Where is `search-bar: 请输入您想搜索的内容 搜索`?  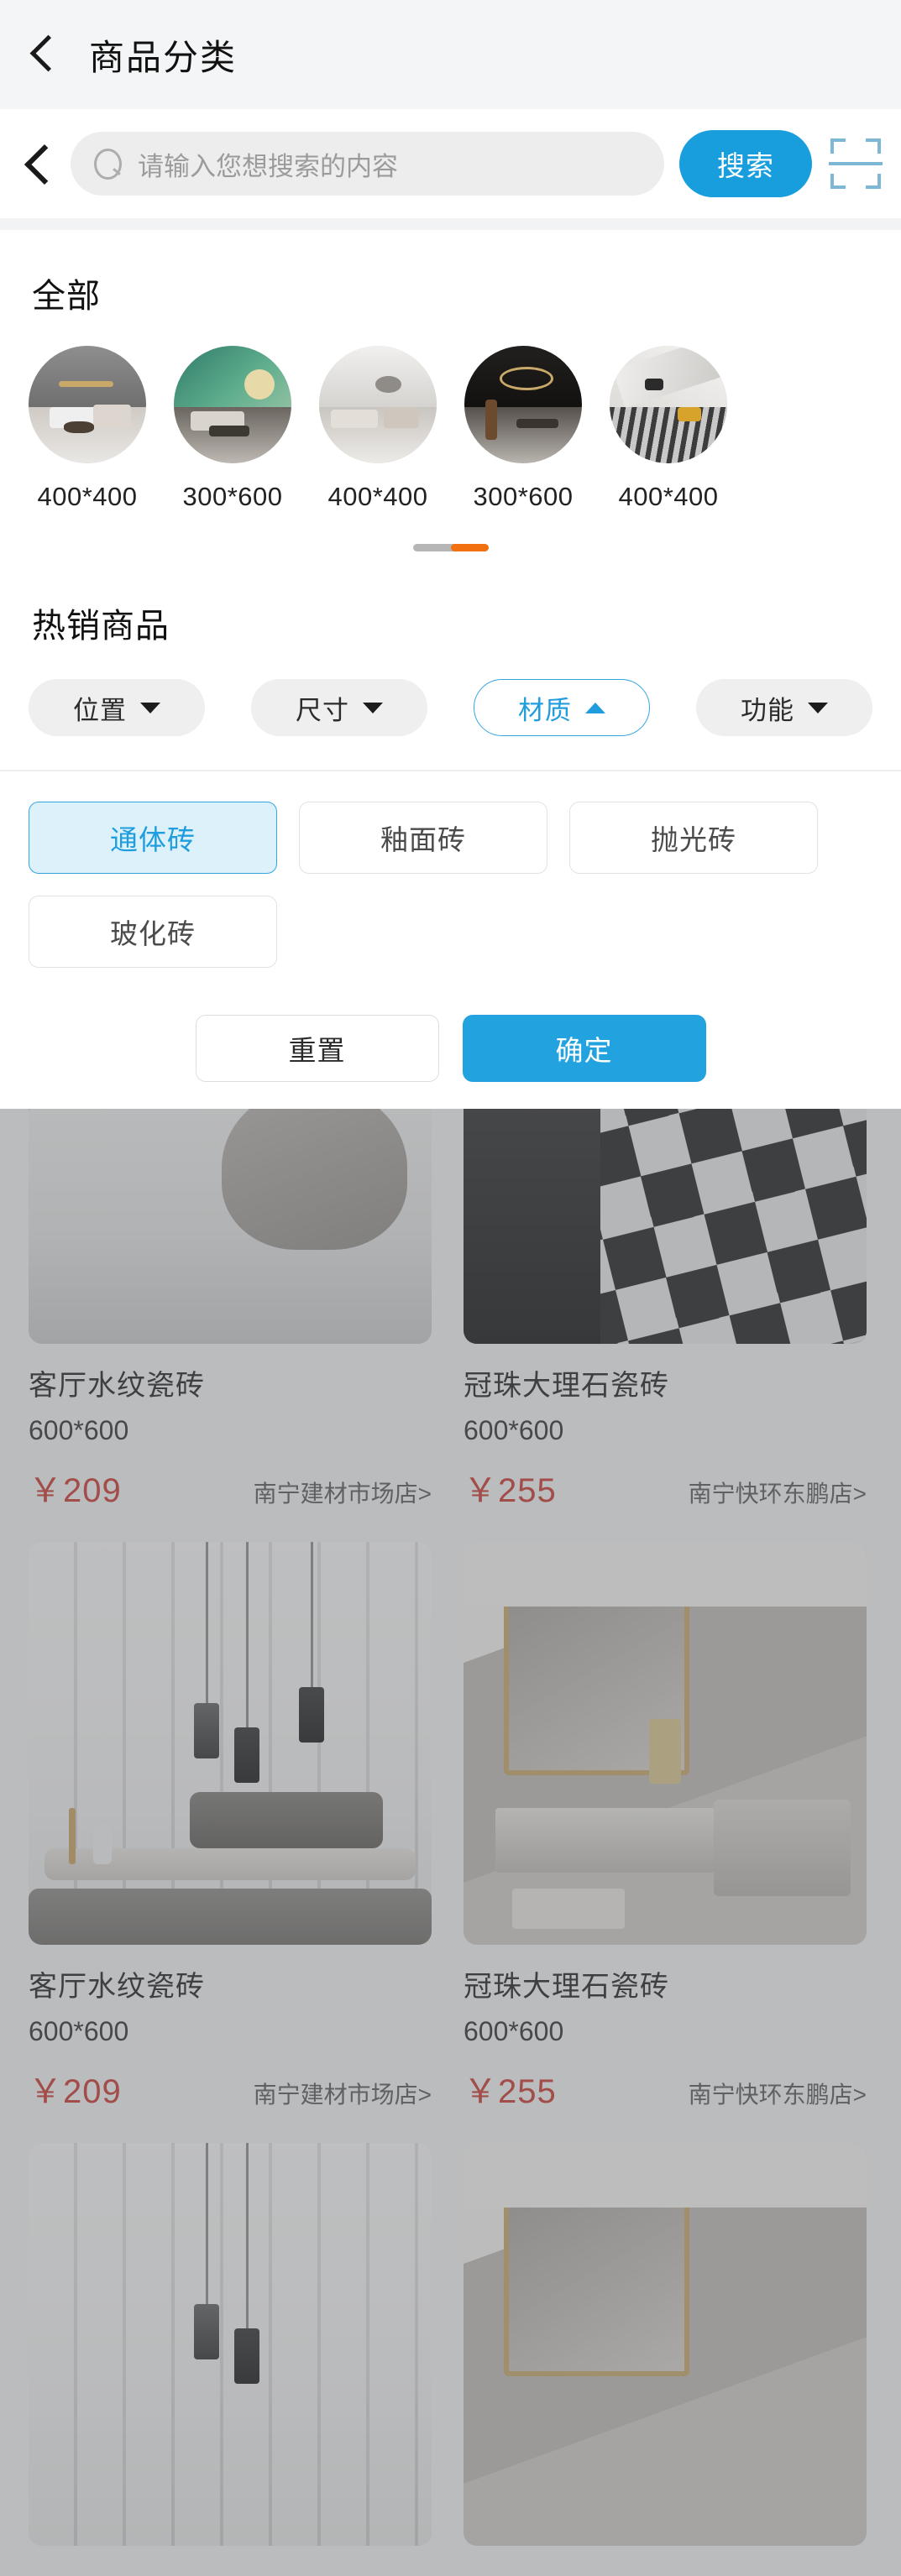
search-bar: 请输入您想搜索的内容 搜索 is located at coordinates (450, 163).